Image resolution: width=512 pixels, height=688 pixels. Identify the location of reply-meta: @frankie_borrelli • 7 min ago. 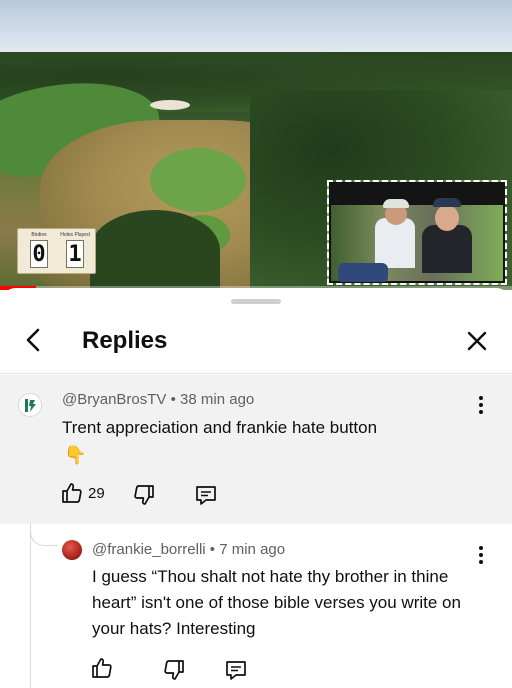
(188, 549).